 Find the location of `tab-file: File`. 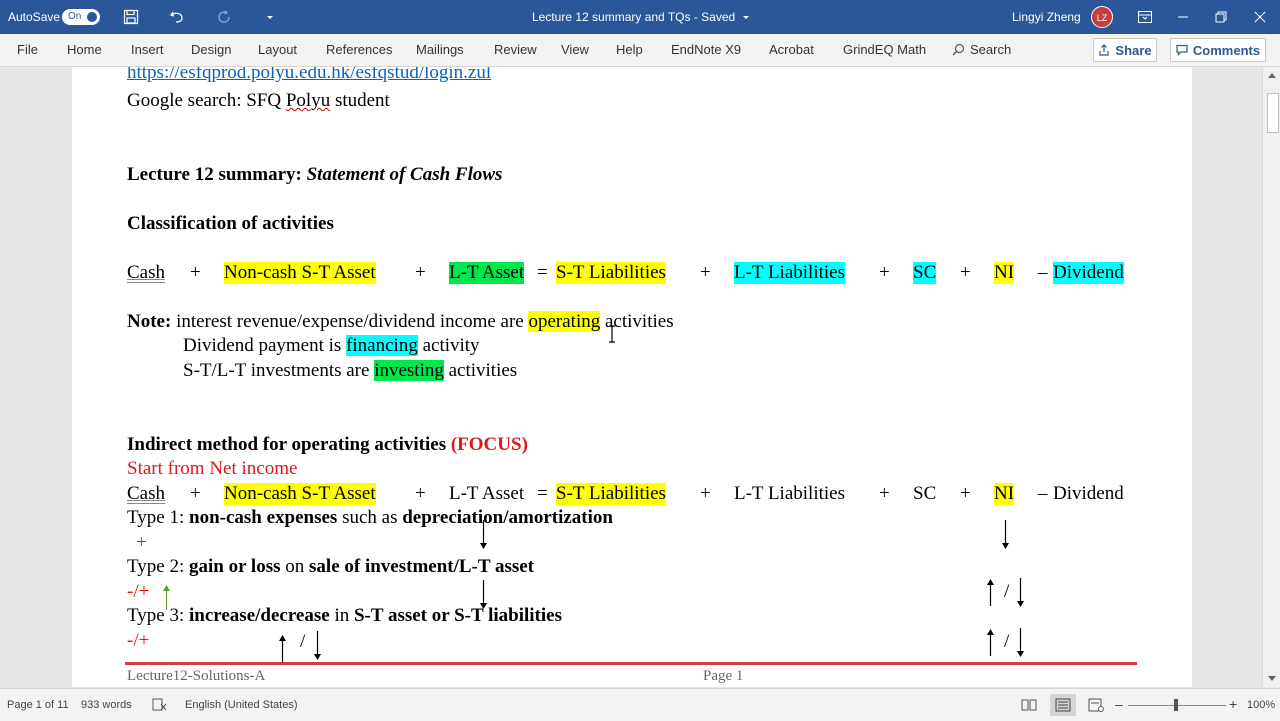

tab-file: File is located at coordinates (27, 49).